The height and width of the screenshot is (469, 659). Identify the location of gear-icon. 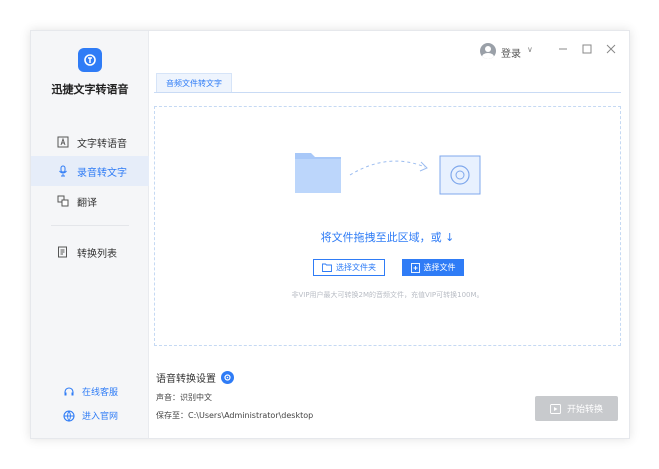
(227, 377).